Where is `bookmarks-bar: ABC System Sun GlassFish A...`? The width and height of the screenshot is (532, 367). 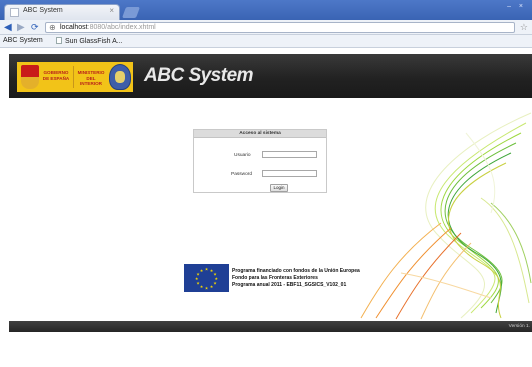 bookmarks-bar: ABC System Sun GlassFish A... is located at coordinates (266, 41).